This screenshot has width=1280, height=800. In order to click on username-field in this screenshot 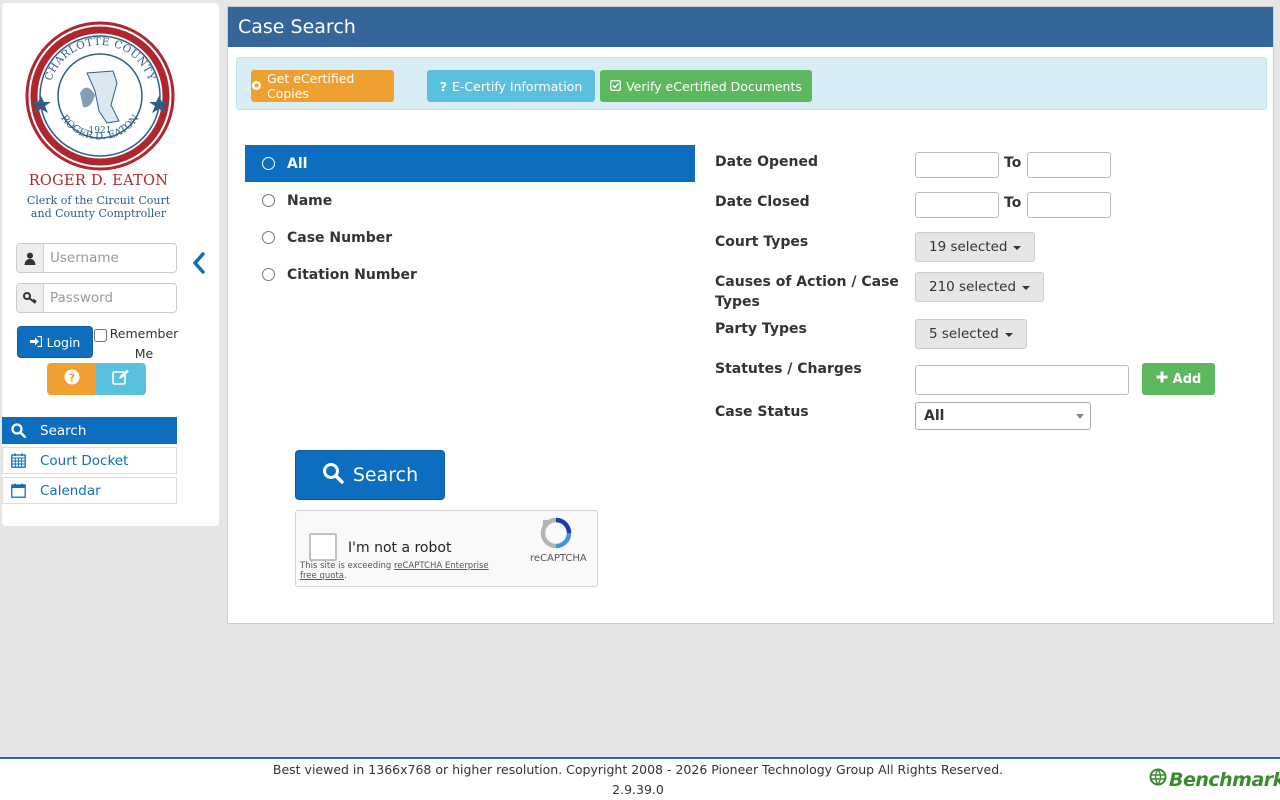, I will do `click(96, 258)`.